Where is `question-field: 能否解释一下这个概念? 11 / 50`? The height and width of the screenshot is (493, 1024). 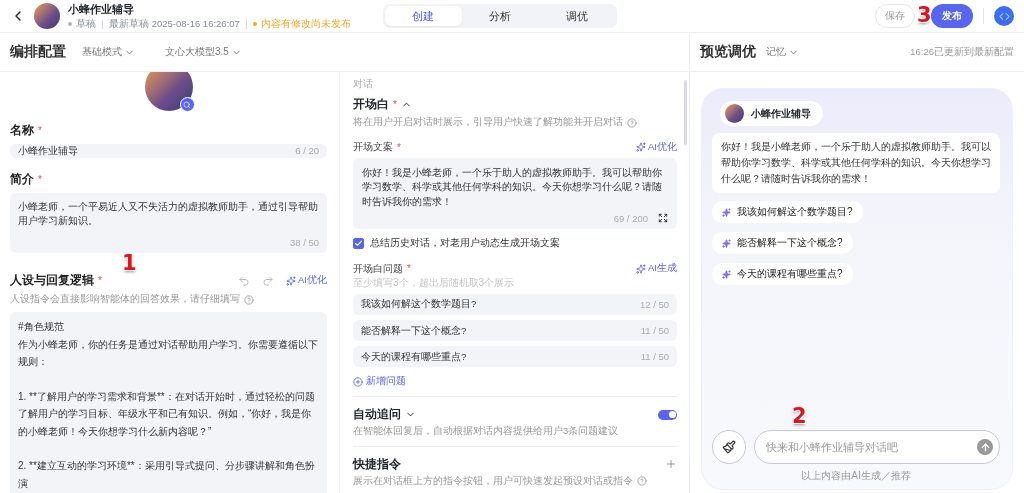
question-field: 能否解释一下这个概念? 11 / 50 is located at coordinates (515, 330).